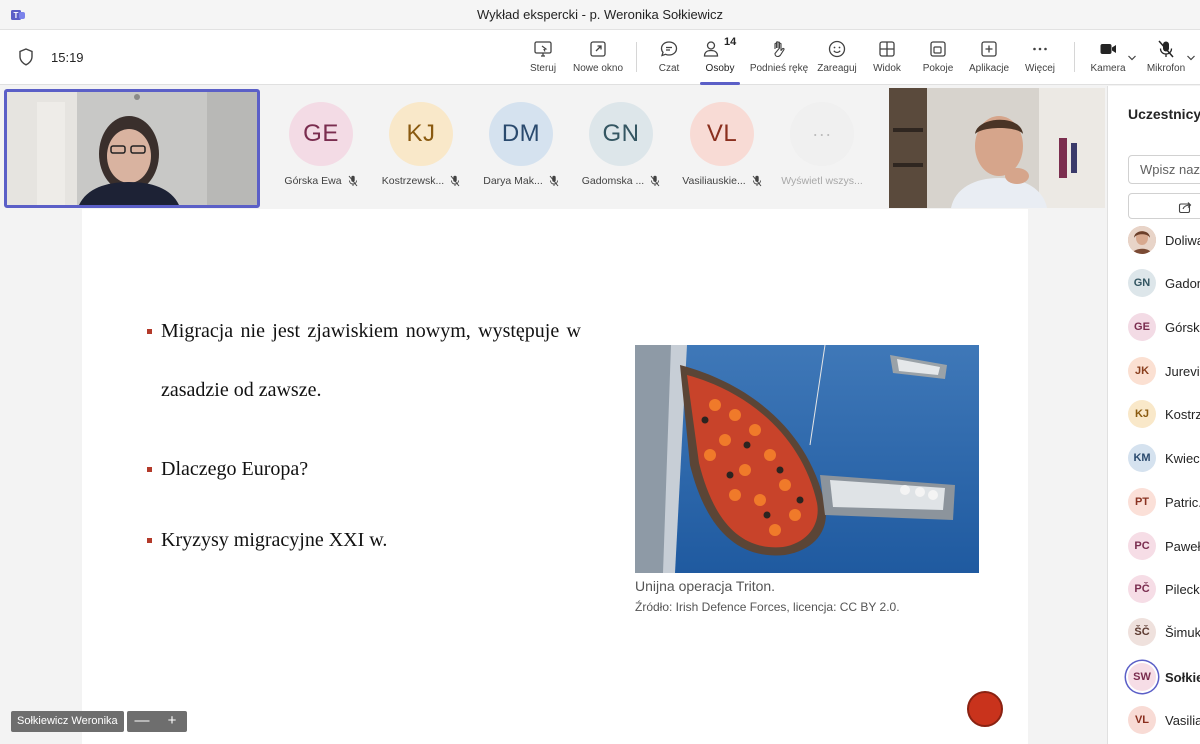 The image size is (1200, 744). What do you see at coordinates (26, 57) in the screenshot?
I see `shield-icon` at bounding box center [26, 57].